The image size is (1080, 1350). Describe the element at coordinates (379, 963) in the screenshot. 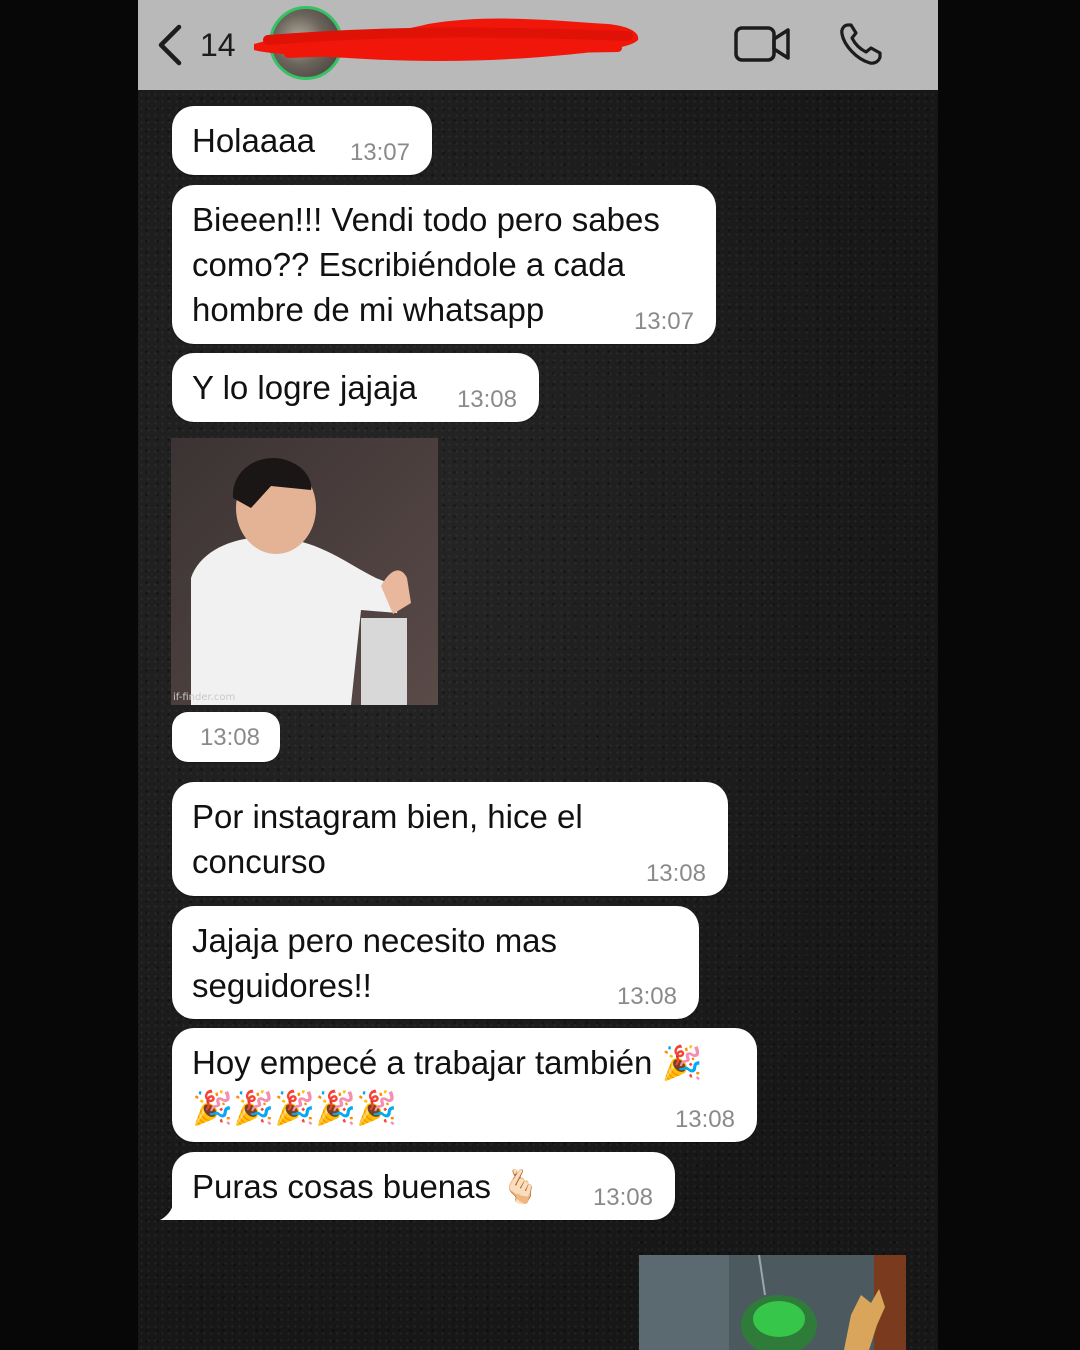

I see `message-text: Jajaja pero necesito mas seguidores!!` at that location.